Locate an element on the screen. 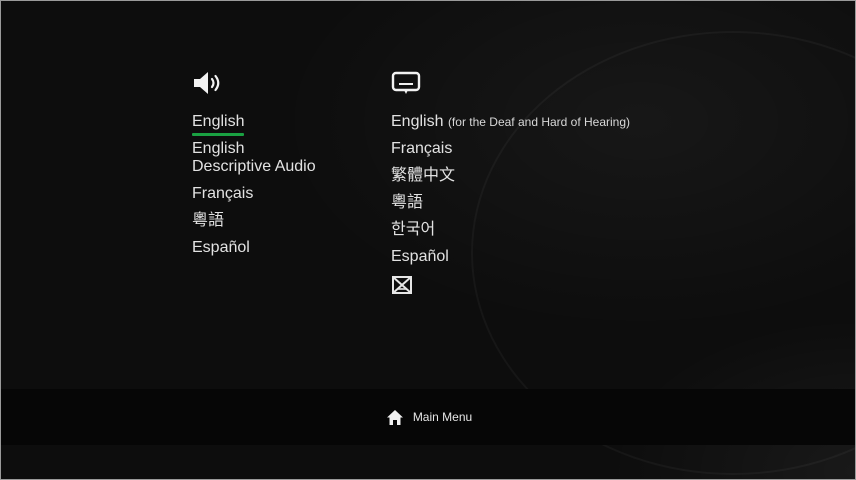 This screenshot has height=480, width=856. audio-option-label: Descriptive Audio is located at coordinates (254, 166).